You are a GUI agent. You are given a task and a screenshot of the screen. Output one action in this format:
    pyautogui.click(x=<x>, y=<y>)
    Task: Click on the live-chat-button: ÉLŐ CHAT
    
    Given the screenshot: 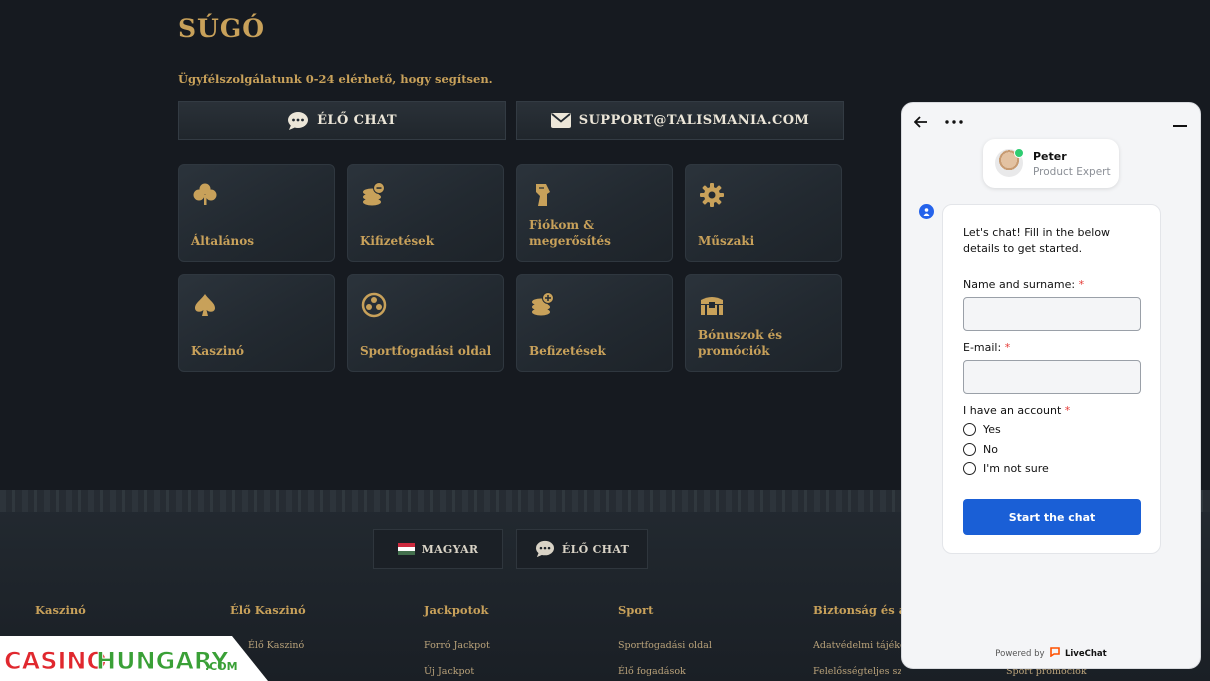 What is the action you would take?
    pyautogui.click(x=342, y=120)
    